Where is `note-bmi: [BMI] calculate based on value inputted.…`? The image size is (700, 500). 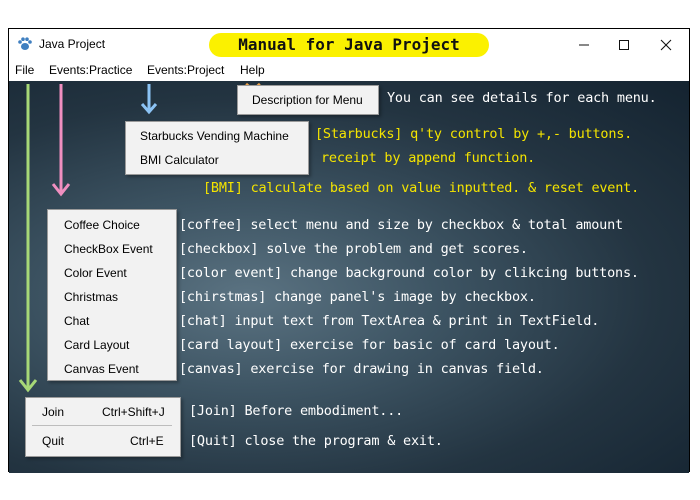
note-bmi: [BMI] calculate based on value inputted.… is located at coordinates (421, 188).